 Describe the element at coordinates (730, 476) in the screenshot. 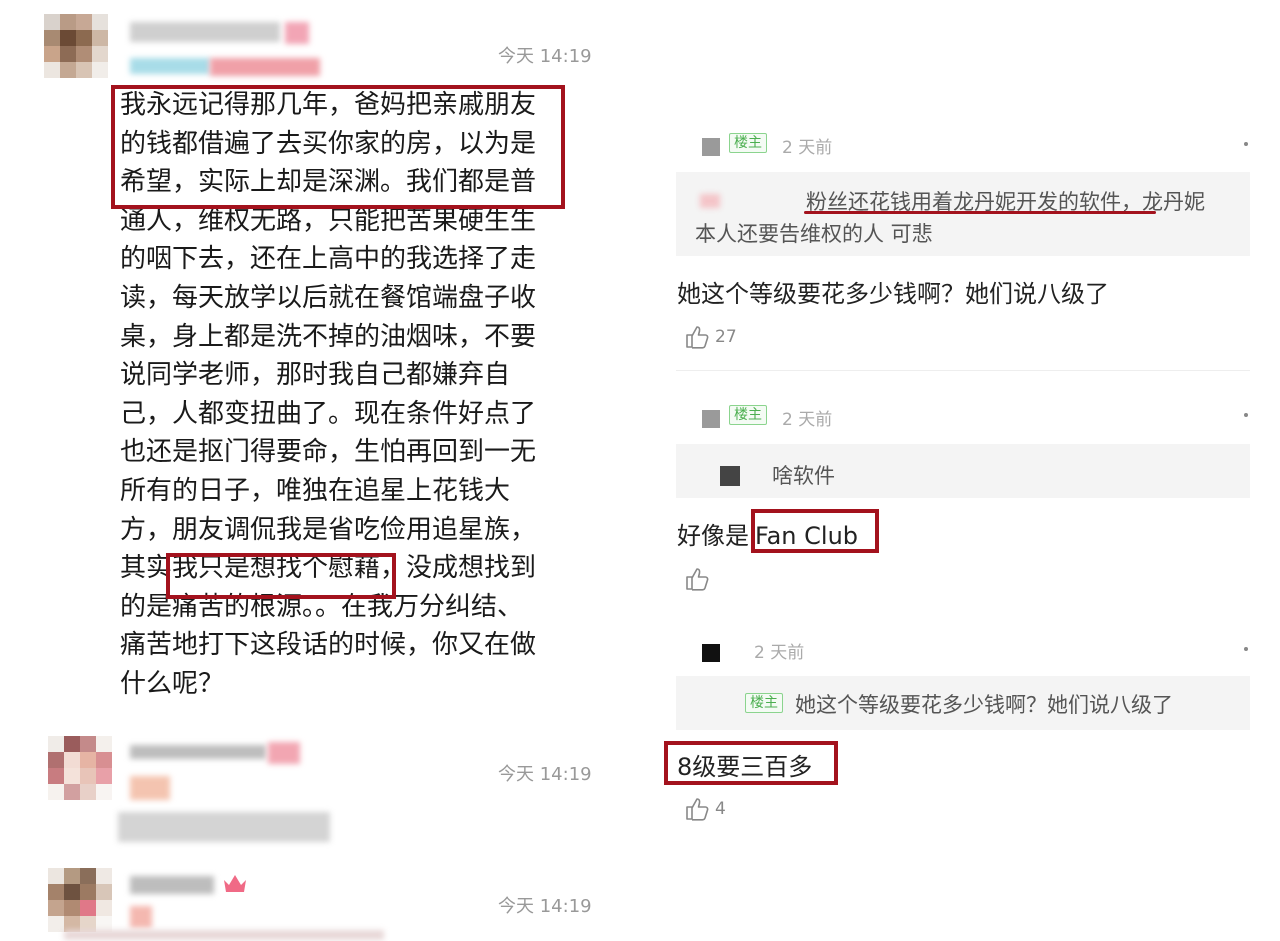

I see `quoted-avatar-placeholder` at that location.